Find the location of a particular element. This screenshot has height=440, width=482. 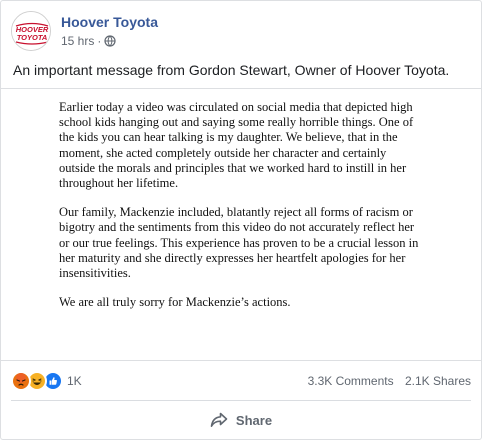

share-arrow-icon is located at coordinates (219, 419).